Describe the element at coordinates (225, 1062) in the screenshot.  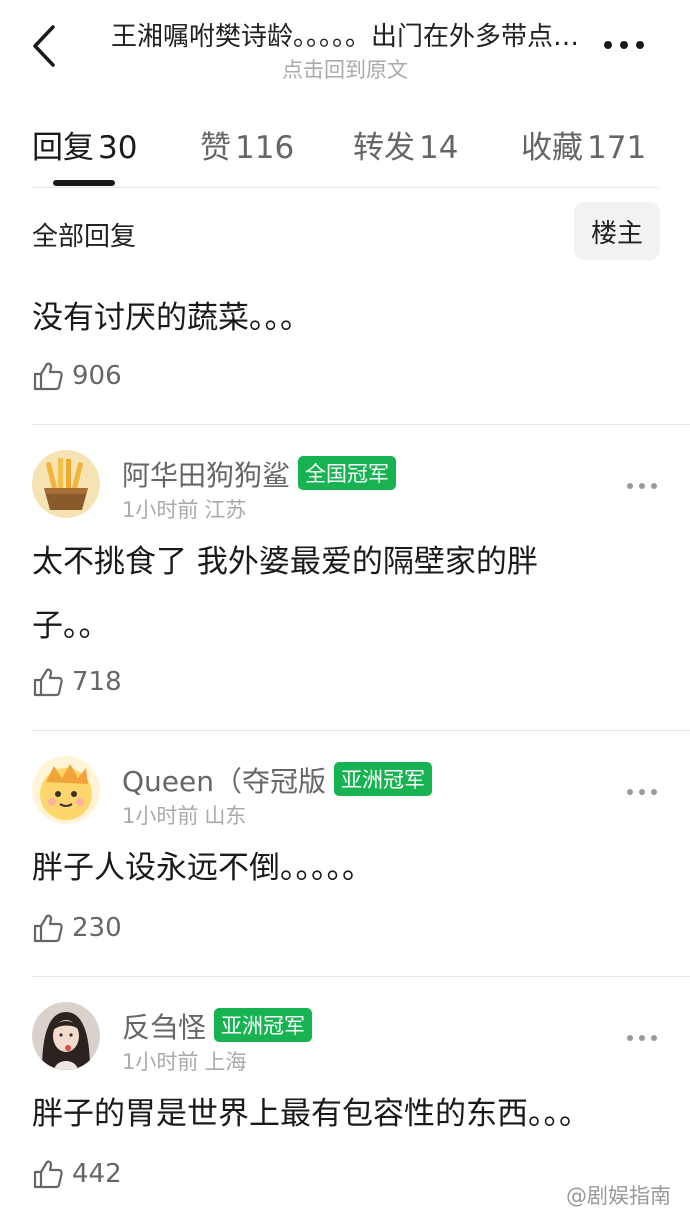
I see `location: 上海` at that location.